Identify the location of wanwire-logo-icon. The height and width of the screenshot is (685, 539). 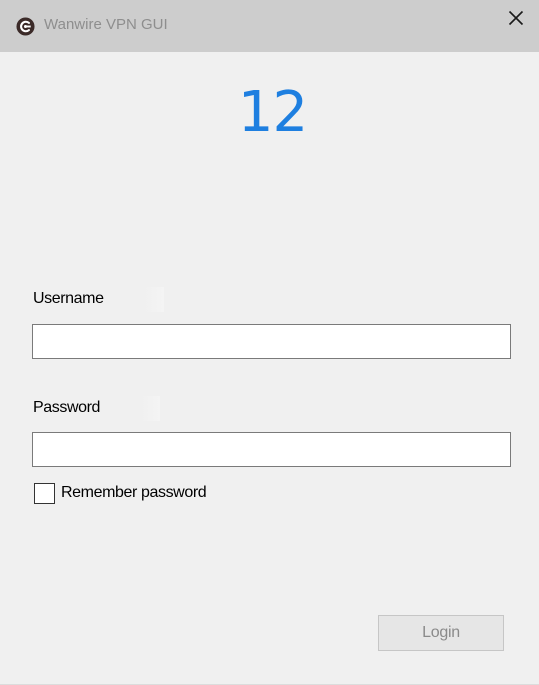
(25, 26).